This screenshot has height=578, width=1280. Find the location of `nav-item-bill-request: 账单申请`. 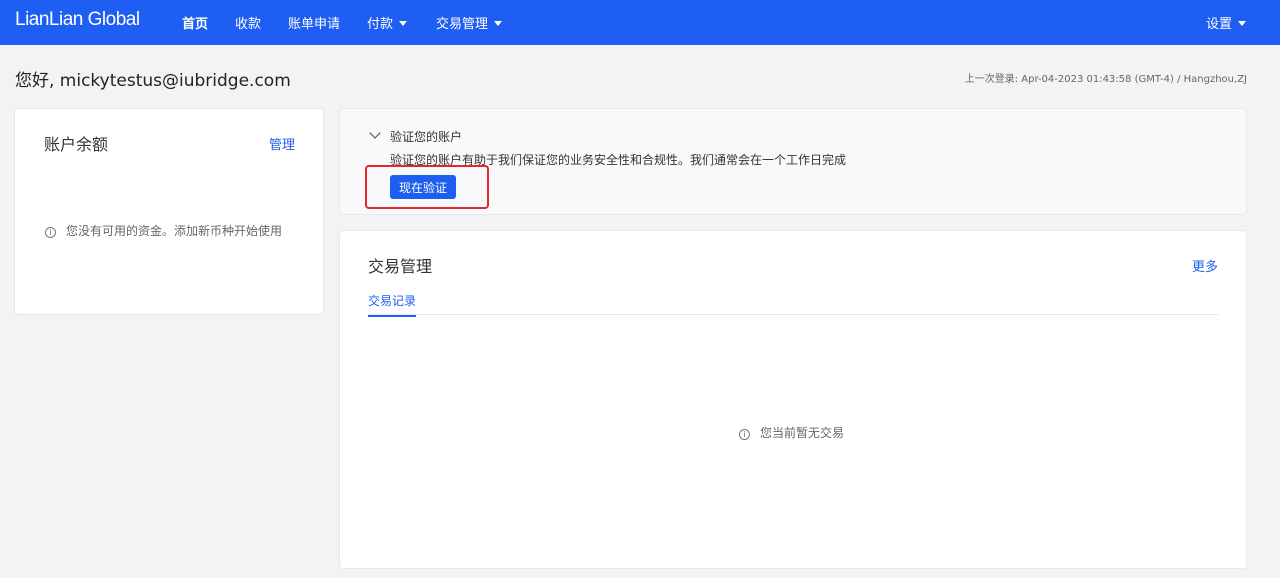

nav-item-bill-request: 账单申请 is located at coordinates (314, 22).